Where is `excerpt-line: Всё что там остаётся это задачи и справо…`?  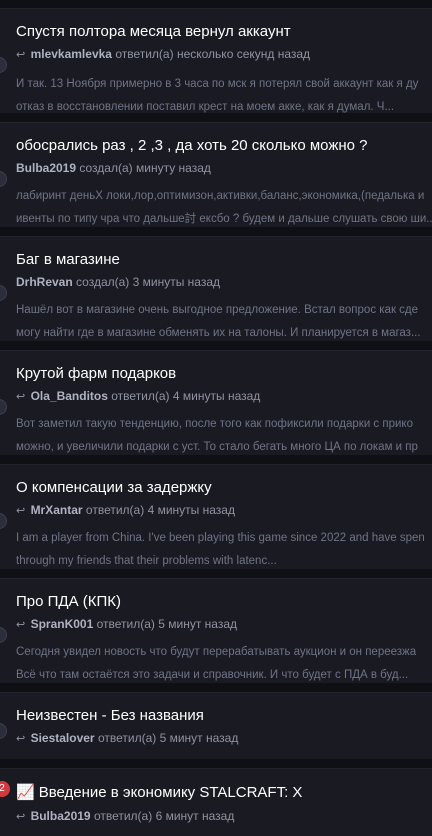 excerpt-line: Всё что там остаётся это задачи и справо… is located at coordinates (212, 675).